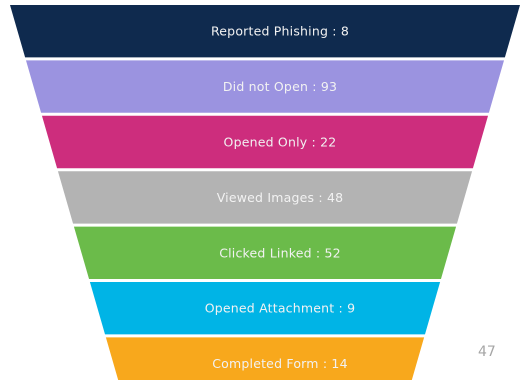  What do you see at coordinates (280, 197) in the screenshot?
I see `funnel-label-viewed-images: Viewed Images : 48` at bounding box center [280, 197].